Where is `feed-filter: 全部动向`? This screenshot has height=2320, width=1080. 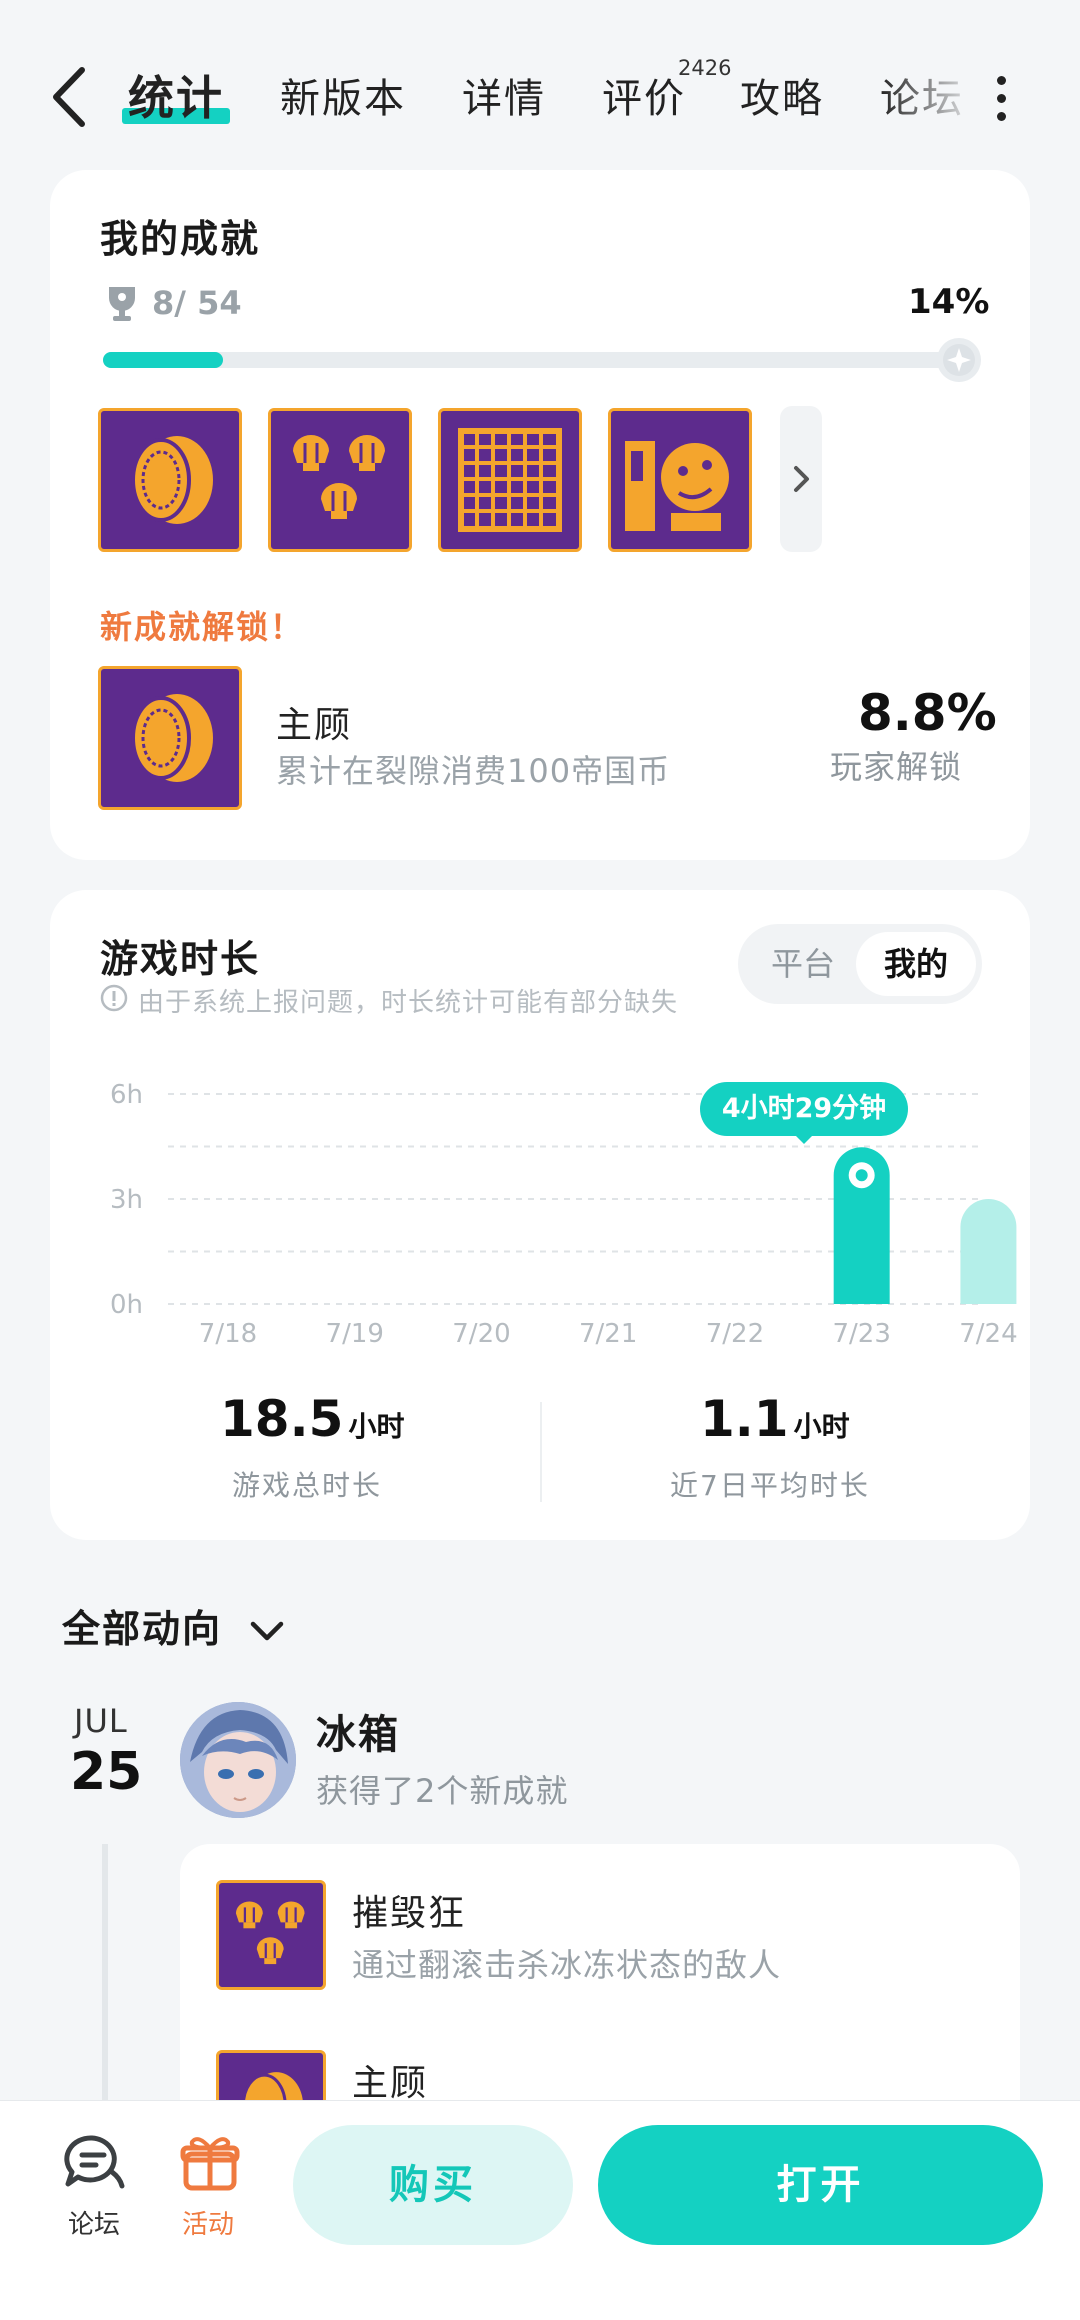 feed-filter: 全部动向 is located at coordinates (173, 1625).